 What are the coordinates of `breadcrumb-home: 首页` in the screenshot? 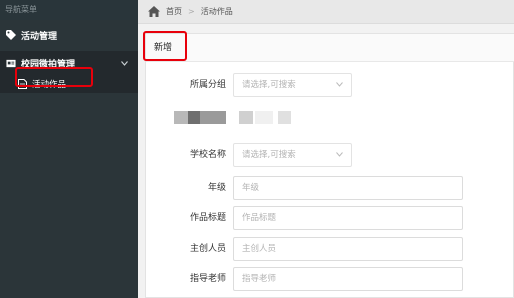 It's located at (174, 11).